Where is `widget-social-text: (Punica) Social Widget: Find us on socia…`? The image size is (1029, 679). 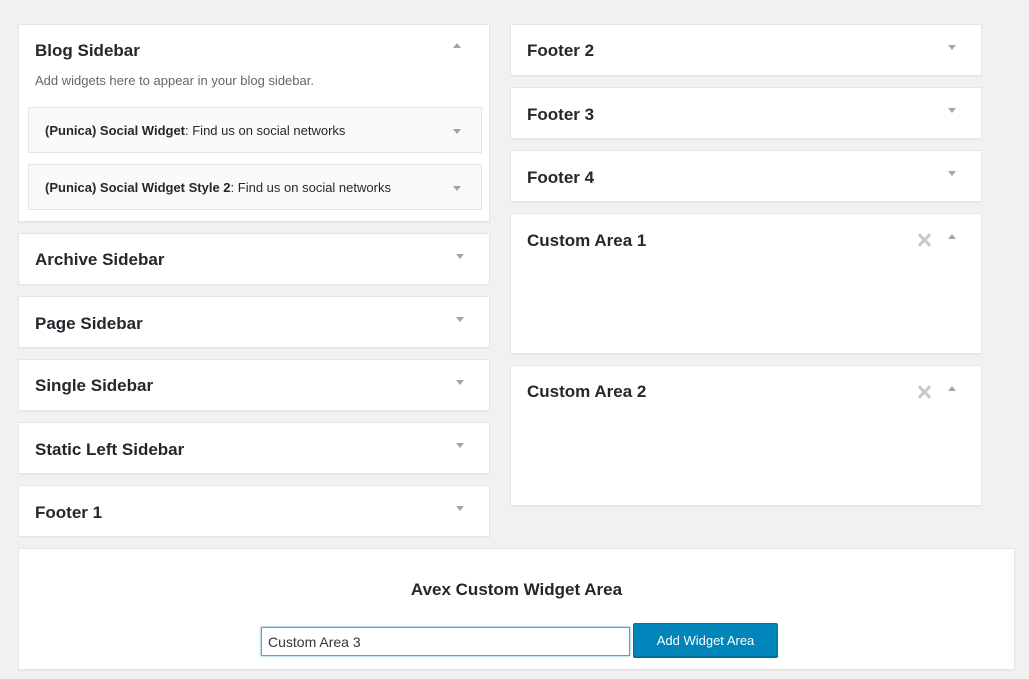
widget-social-text: (Punica) Social Widget: Find us on socia… is located at coordinates (195, 130).